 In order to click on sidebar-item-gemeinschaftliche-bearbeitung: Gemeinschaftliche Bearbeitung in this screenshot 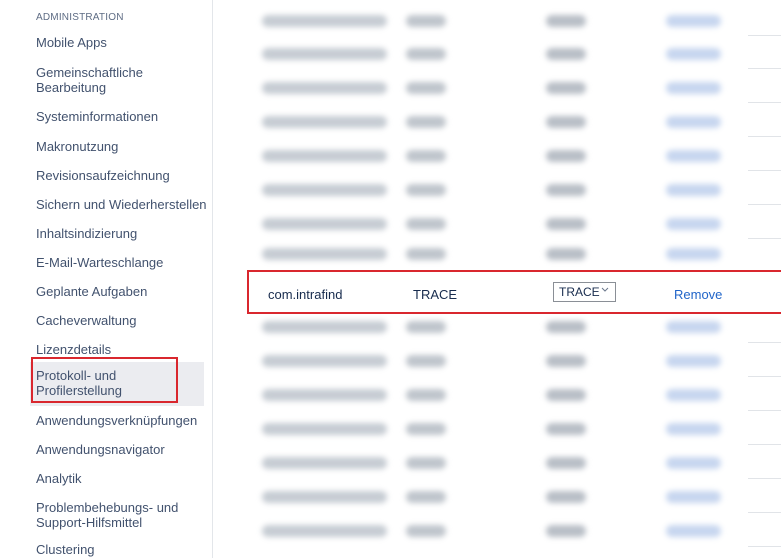, I will do `click(111, 80)`.